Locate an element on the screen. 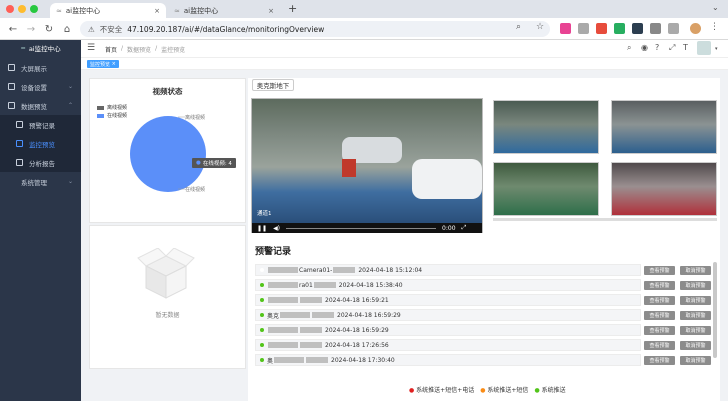 The width and height of the screenshot is (728, 401). menu-toggle-icon: ☰ is located at coordinates (91, 48).